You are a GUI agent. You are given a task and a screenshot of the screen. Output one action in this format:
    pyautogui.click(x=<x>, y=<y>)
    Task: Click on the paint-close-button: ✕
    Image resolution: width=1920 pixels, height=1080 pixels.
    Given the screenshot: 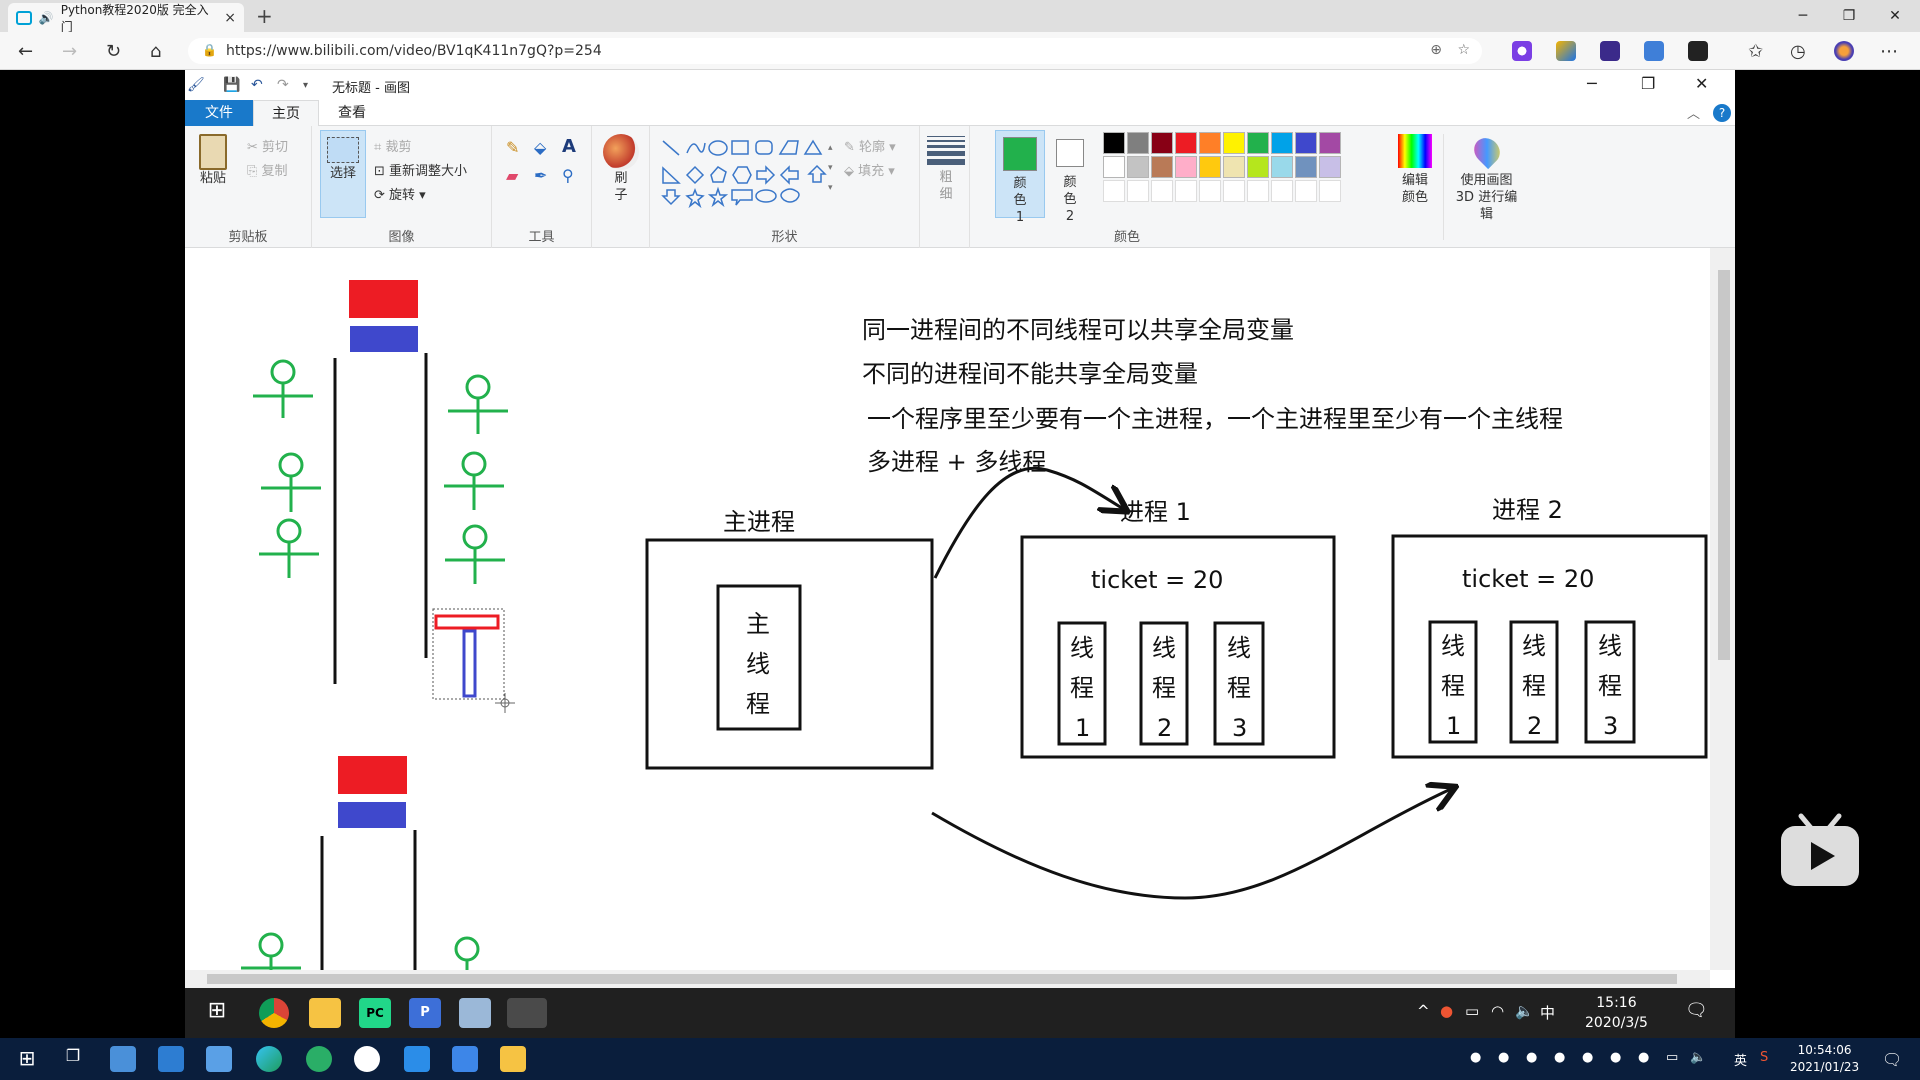 What is the action you would take?
    pyautogui.click(x=1701, y=83)
    